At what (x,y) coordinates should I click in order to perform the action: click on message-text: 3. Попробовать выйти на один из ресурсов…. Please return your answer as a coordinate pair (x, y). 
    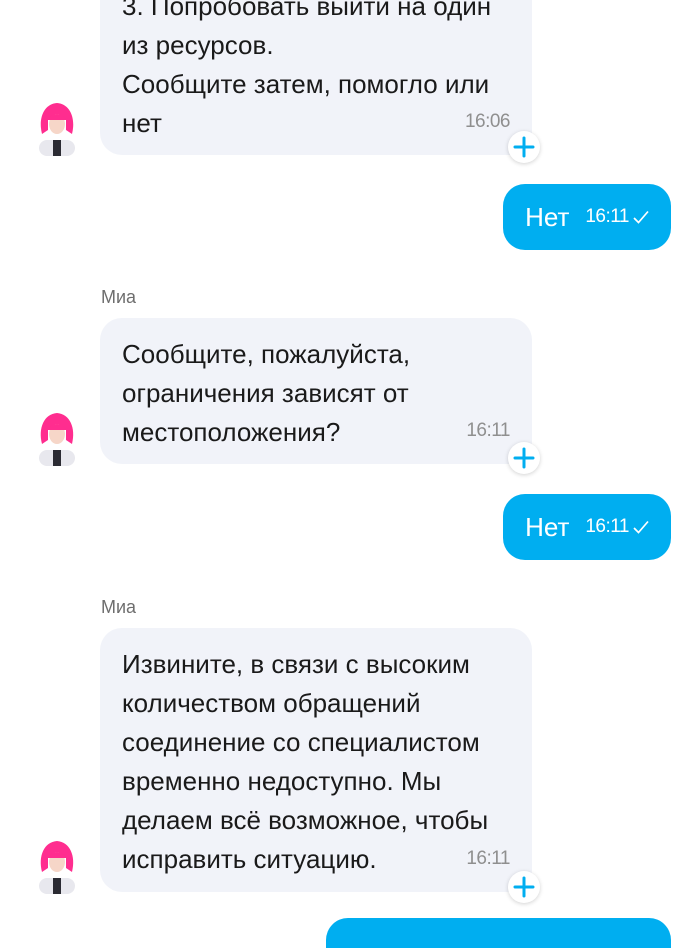
    Looking at the image, I should click on (307, 69).